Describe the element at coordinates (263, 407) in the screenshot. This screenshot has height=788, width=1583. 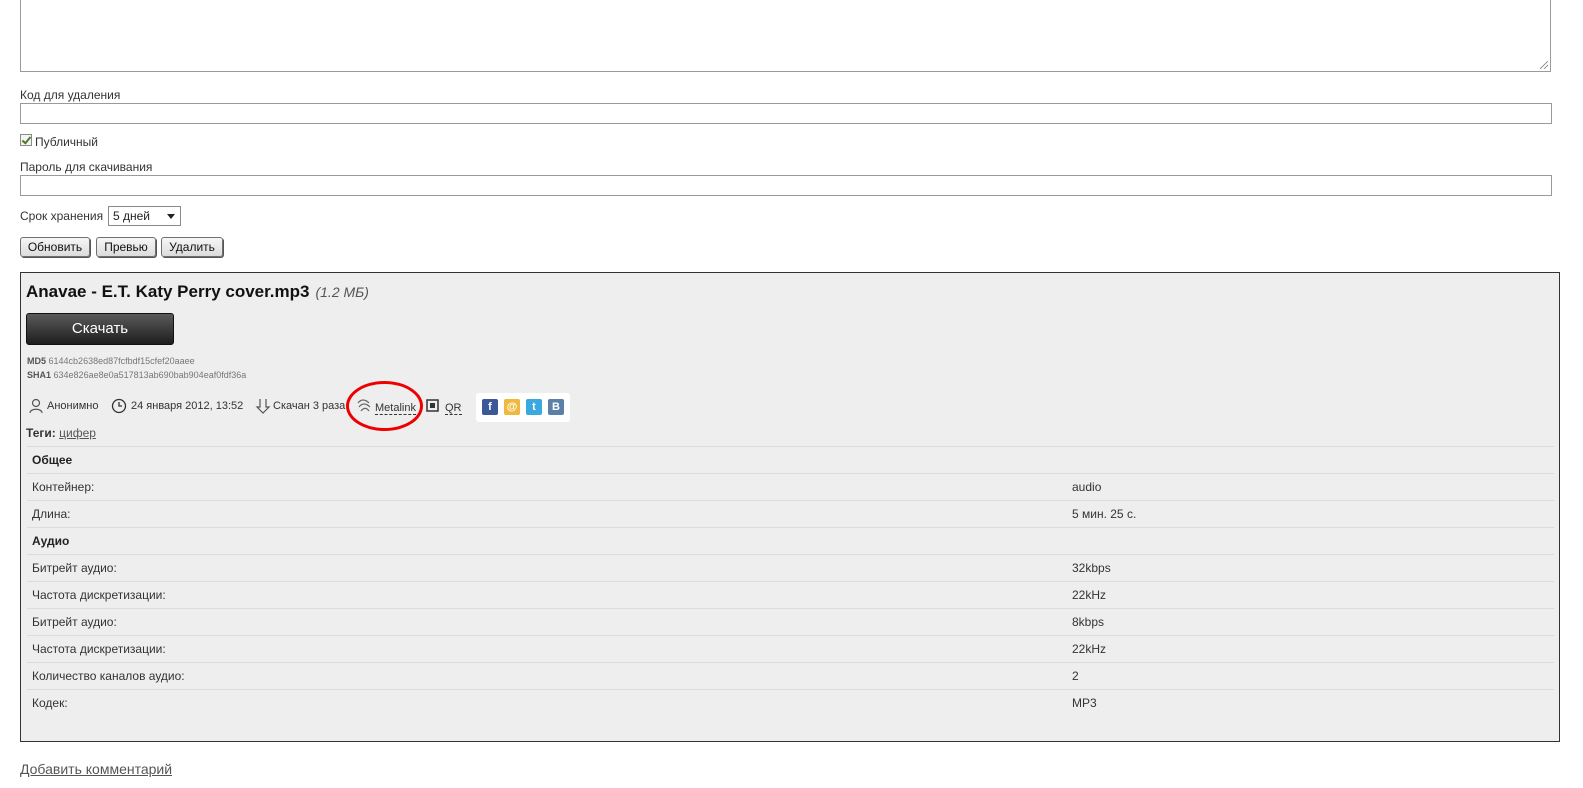
I see `download-arrow-icon` at that location.